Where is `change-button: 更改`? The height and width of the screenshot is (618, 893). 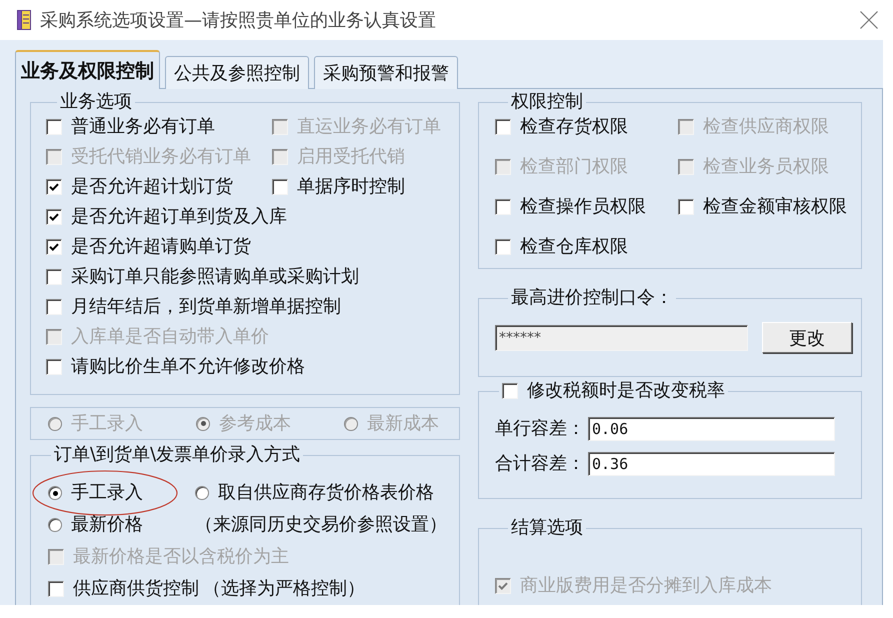 change-button: 更改 is located at coordinates (807, 337).